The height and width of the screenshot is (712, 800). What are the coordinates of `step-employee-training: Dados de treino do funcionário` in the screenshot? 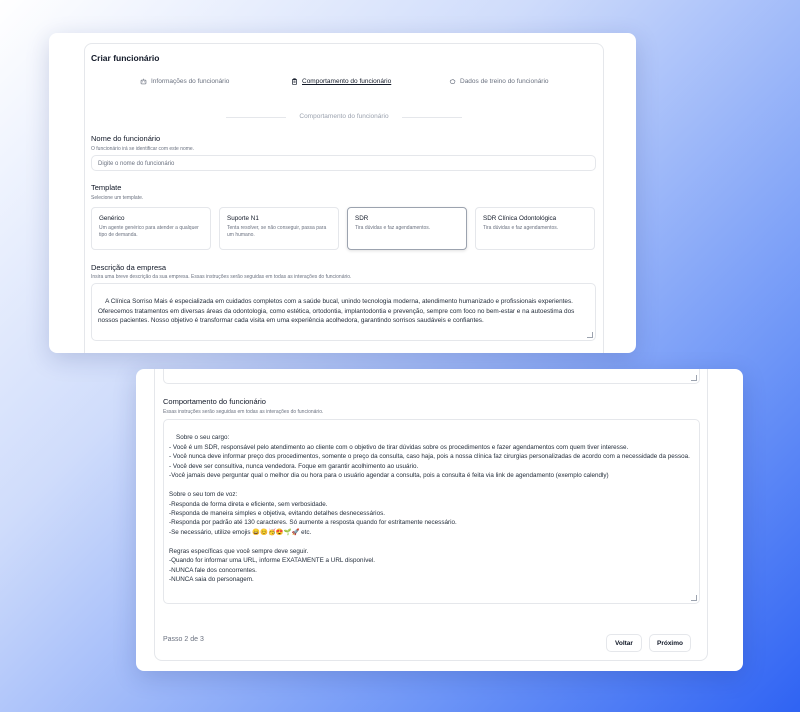 It's located at (499, 81).